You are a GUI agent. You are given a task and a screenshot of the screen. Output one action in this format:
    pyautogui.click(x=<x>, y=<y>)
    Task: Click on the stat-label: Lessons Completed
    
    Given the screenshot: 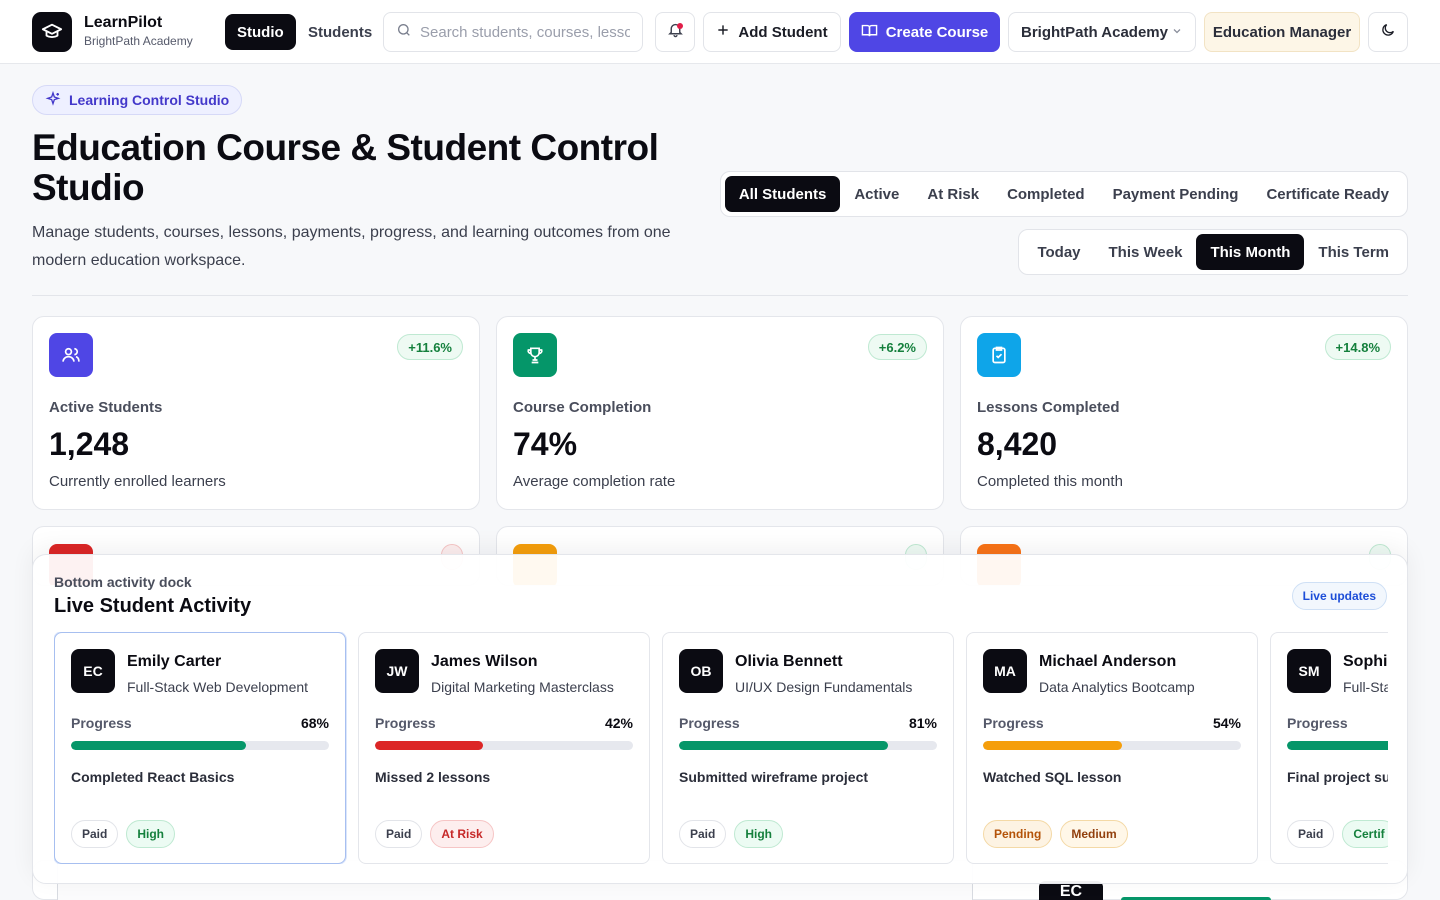 What is the action you would take?
    pyautogui.click(x=1048, y=407)
    